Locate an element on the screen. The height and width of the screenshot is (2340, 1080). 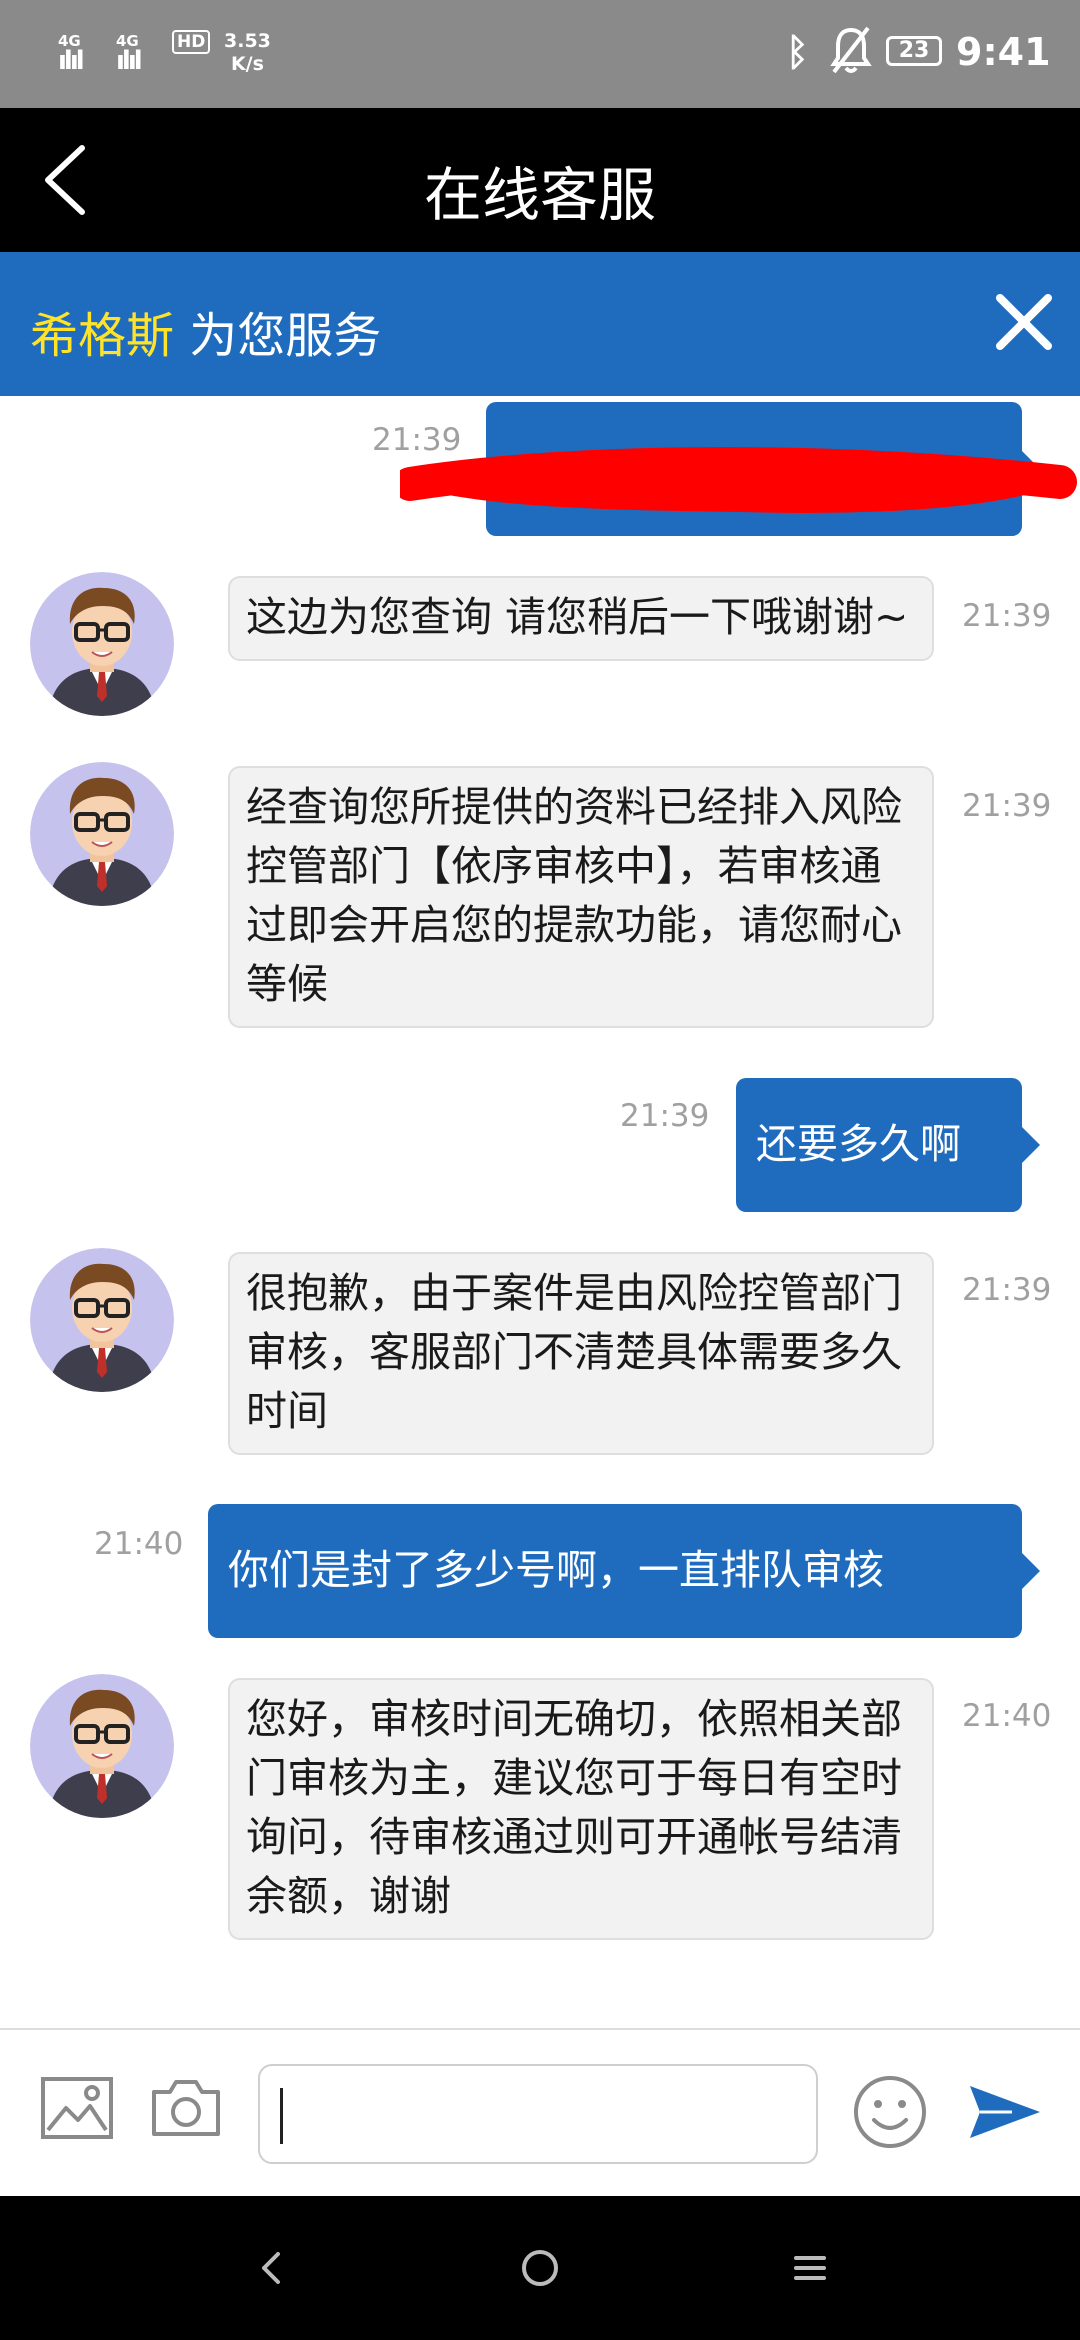
menu-icon is located at coordinates (810, 2268).